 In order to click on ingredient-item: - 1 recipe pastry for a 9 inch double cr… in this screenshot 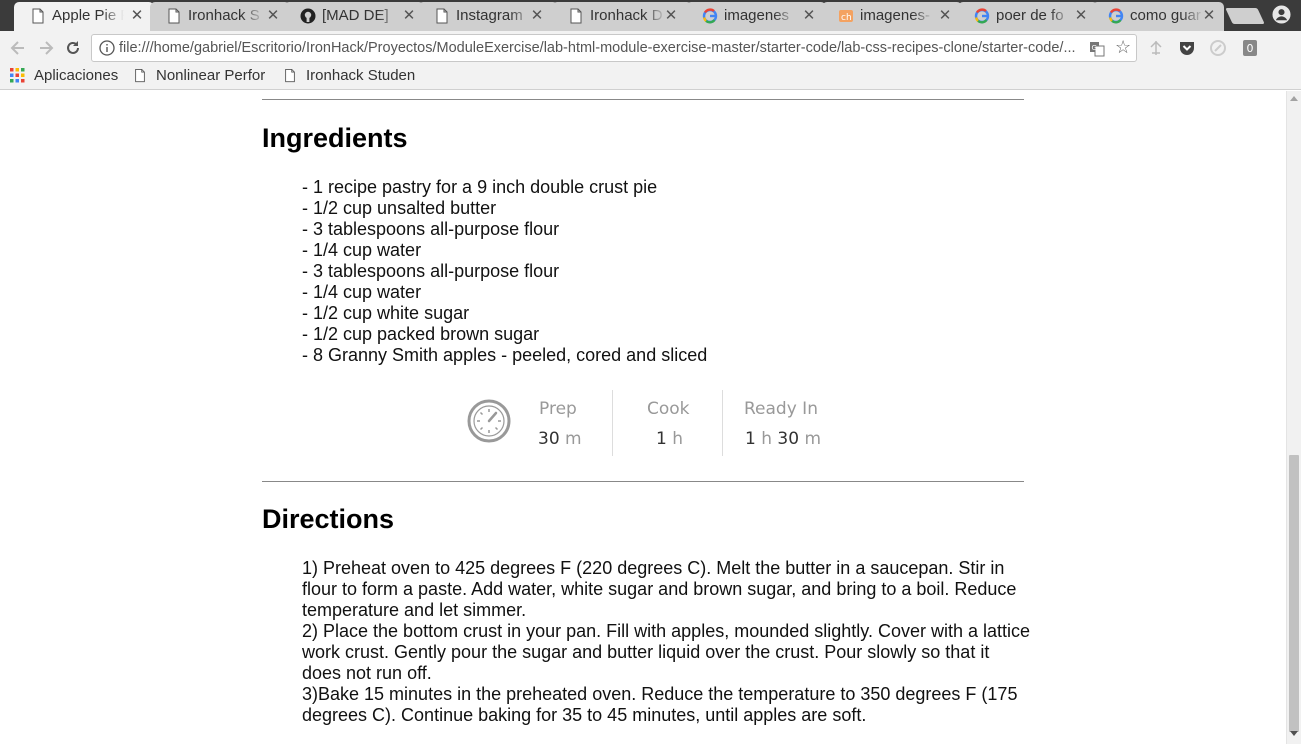, I will do `click(480, 187)`.